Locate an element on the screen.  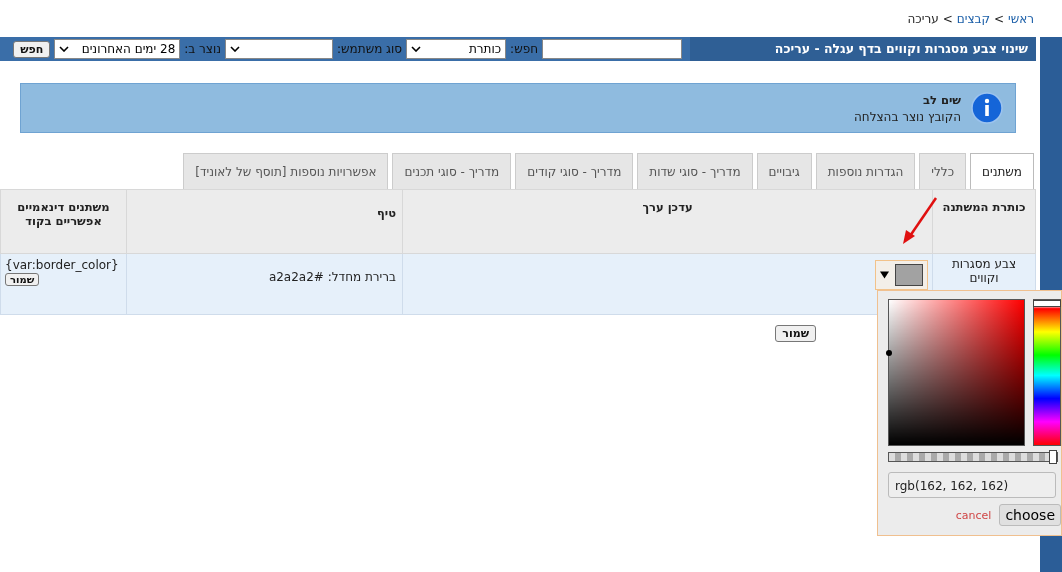
column-header: כותרת המשתנה is located at coordinates (984, 221).